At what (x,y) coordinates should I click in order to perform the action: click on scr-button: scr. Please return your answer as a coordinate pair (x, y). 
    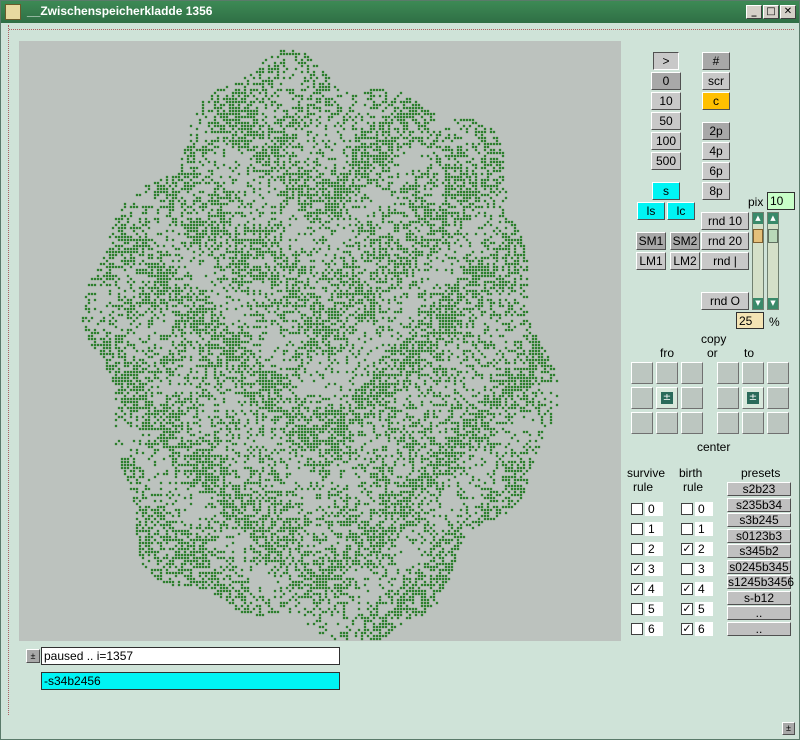
    Looking at the image, I should click on (716, 81).